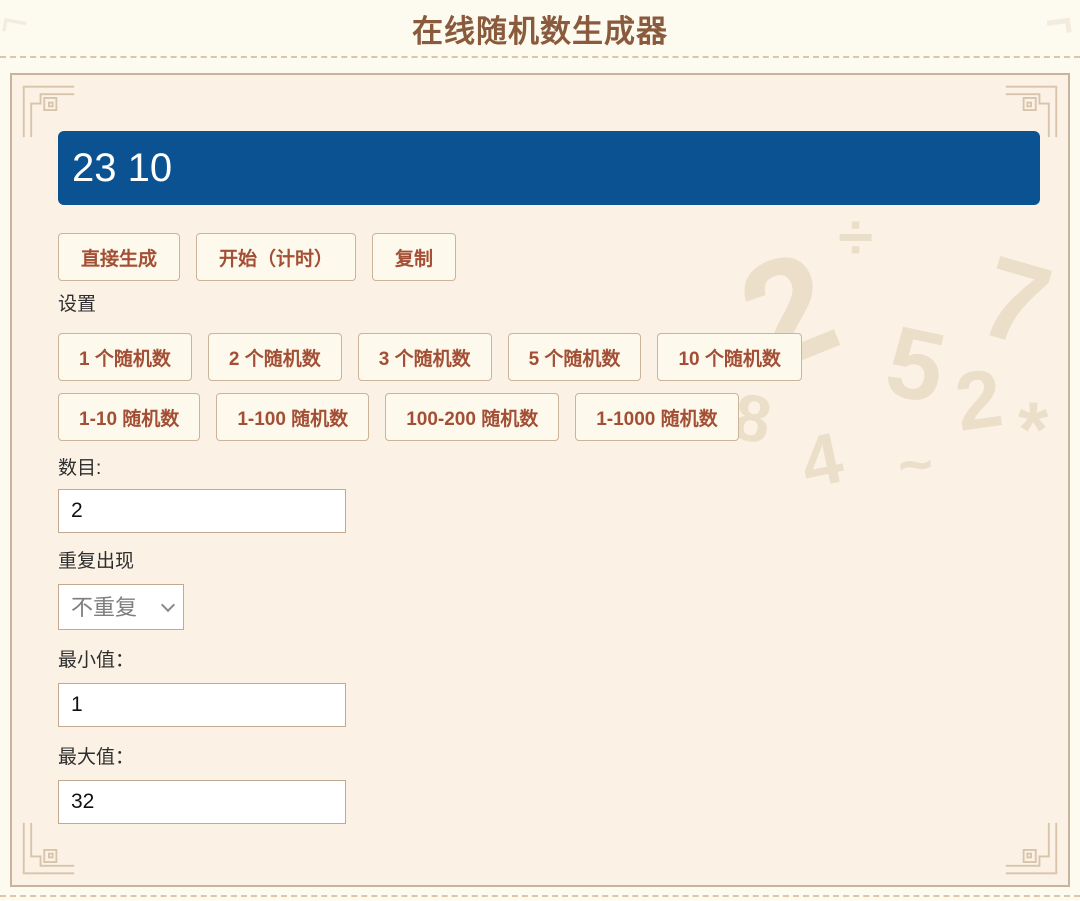 The image size is (1080, 901). I want to click on corner-ornament-bottom-left, so click(48, 848).